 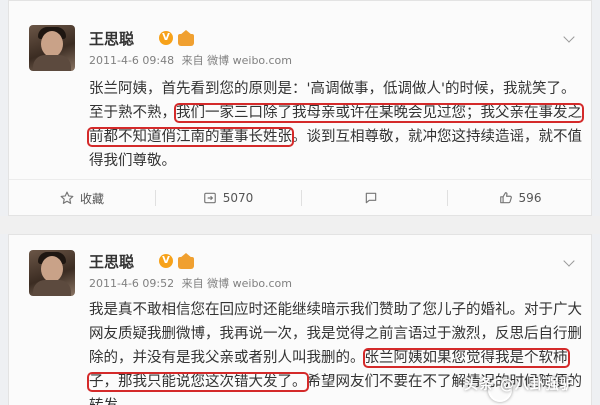 I want to click on action-bar: 收藏 5070 596, so click(x=301, y=197).